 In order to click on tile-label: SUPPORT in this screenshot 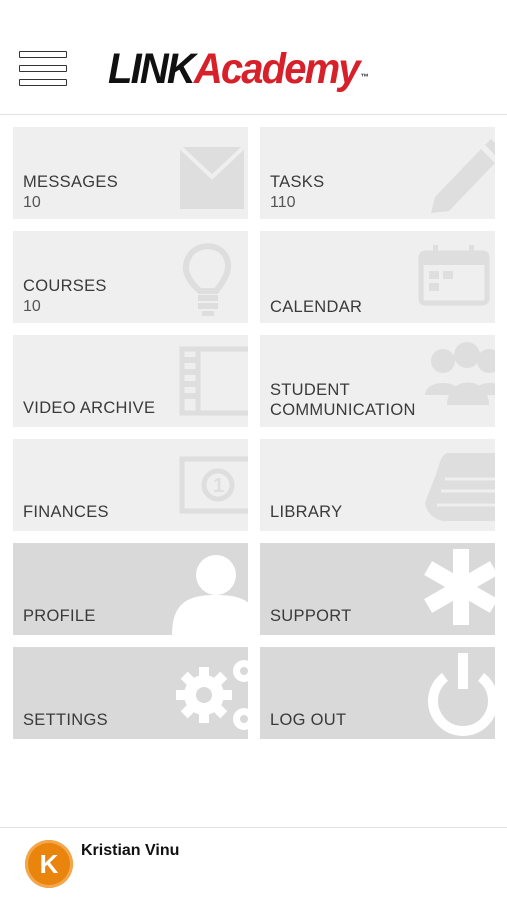, I will do `click(311, 616)`.